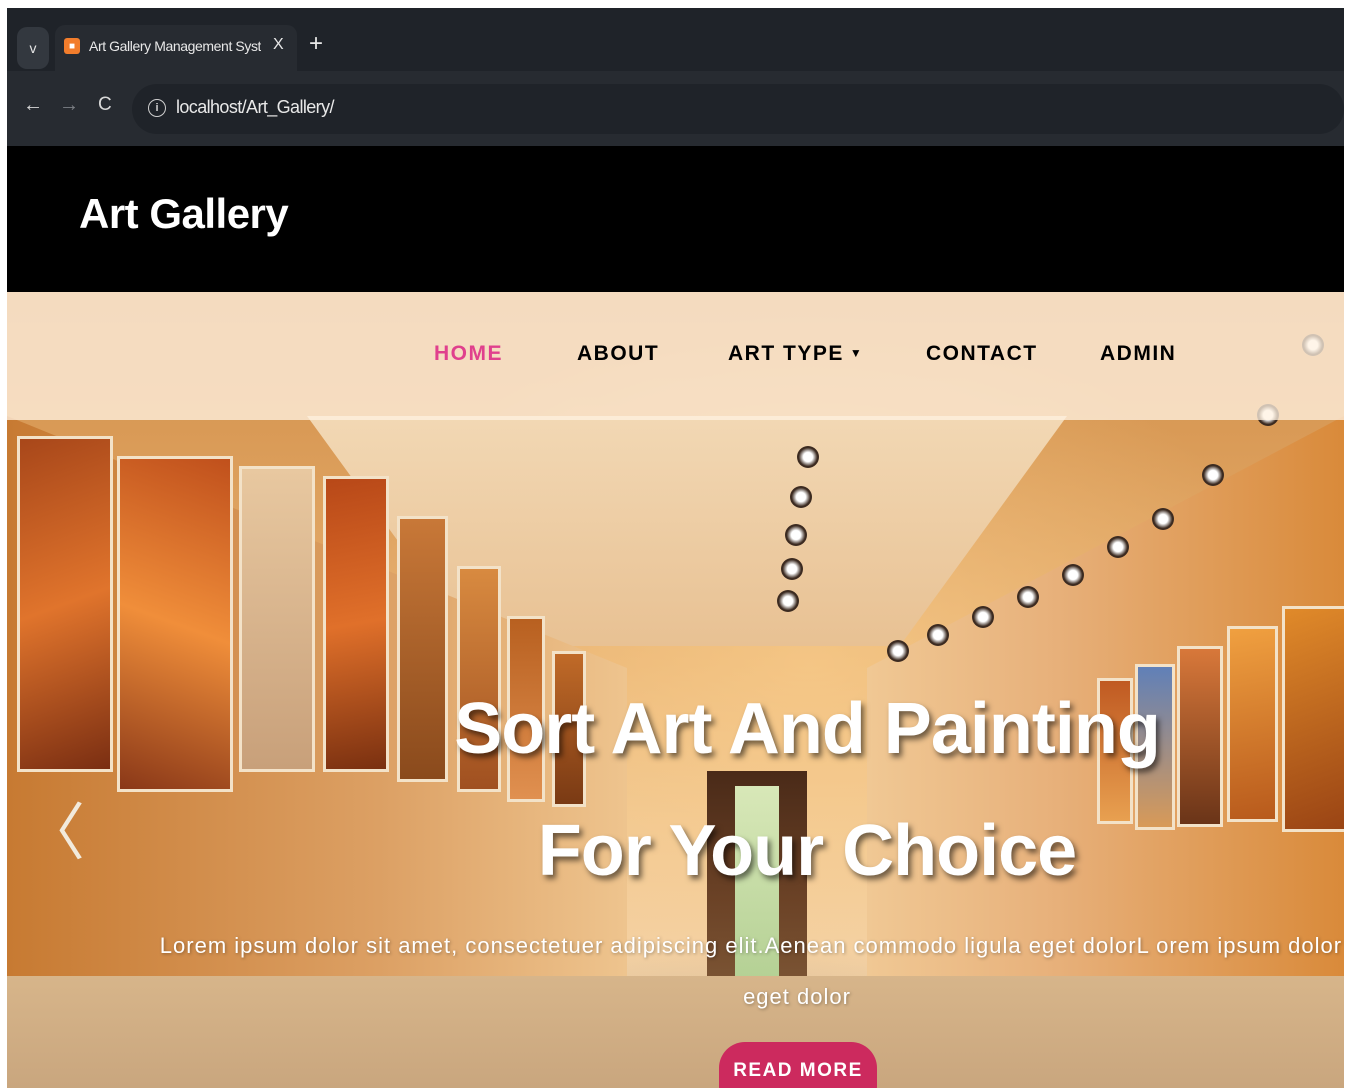 Image resolution: width=1353 pixels, height=1088 pixels. Describe the element at coordinates (157, 108) in the screenshot. I see `site-info-icon: i` at that location.